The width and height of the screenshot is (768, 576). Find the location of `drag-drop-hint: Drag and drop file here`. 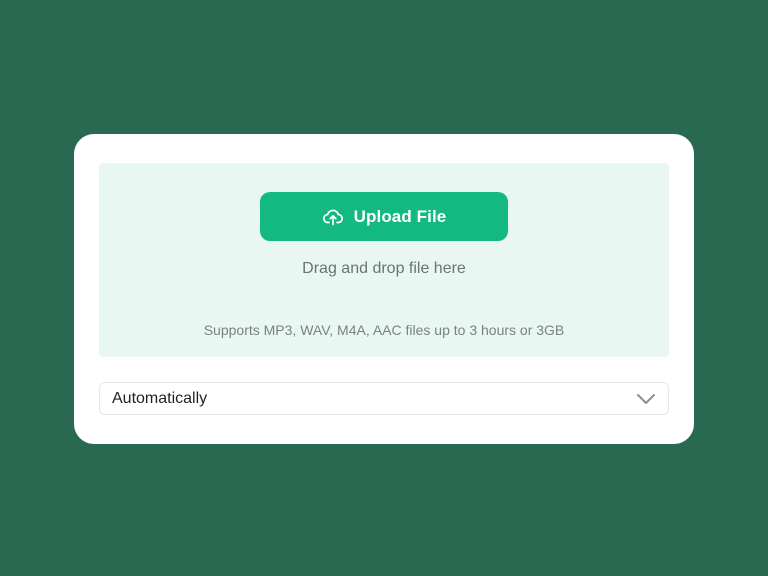

drag-drop-hint: Drag and drop file here is located at coordinates (384, 268).